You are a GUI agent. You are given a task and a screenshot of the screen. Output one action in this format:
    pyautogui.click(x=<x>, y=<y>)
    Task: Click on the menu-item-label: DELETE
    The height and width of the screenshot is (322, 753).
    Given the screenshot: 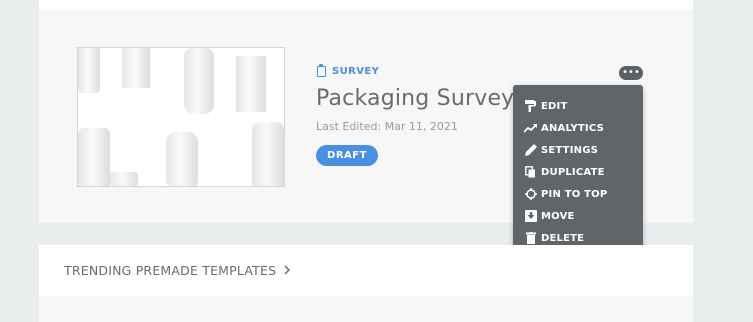 What is the action you would take?
    pyautogui.click(x=563, y=238)
    